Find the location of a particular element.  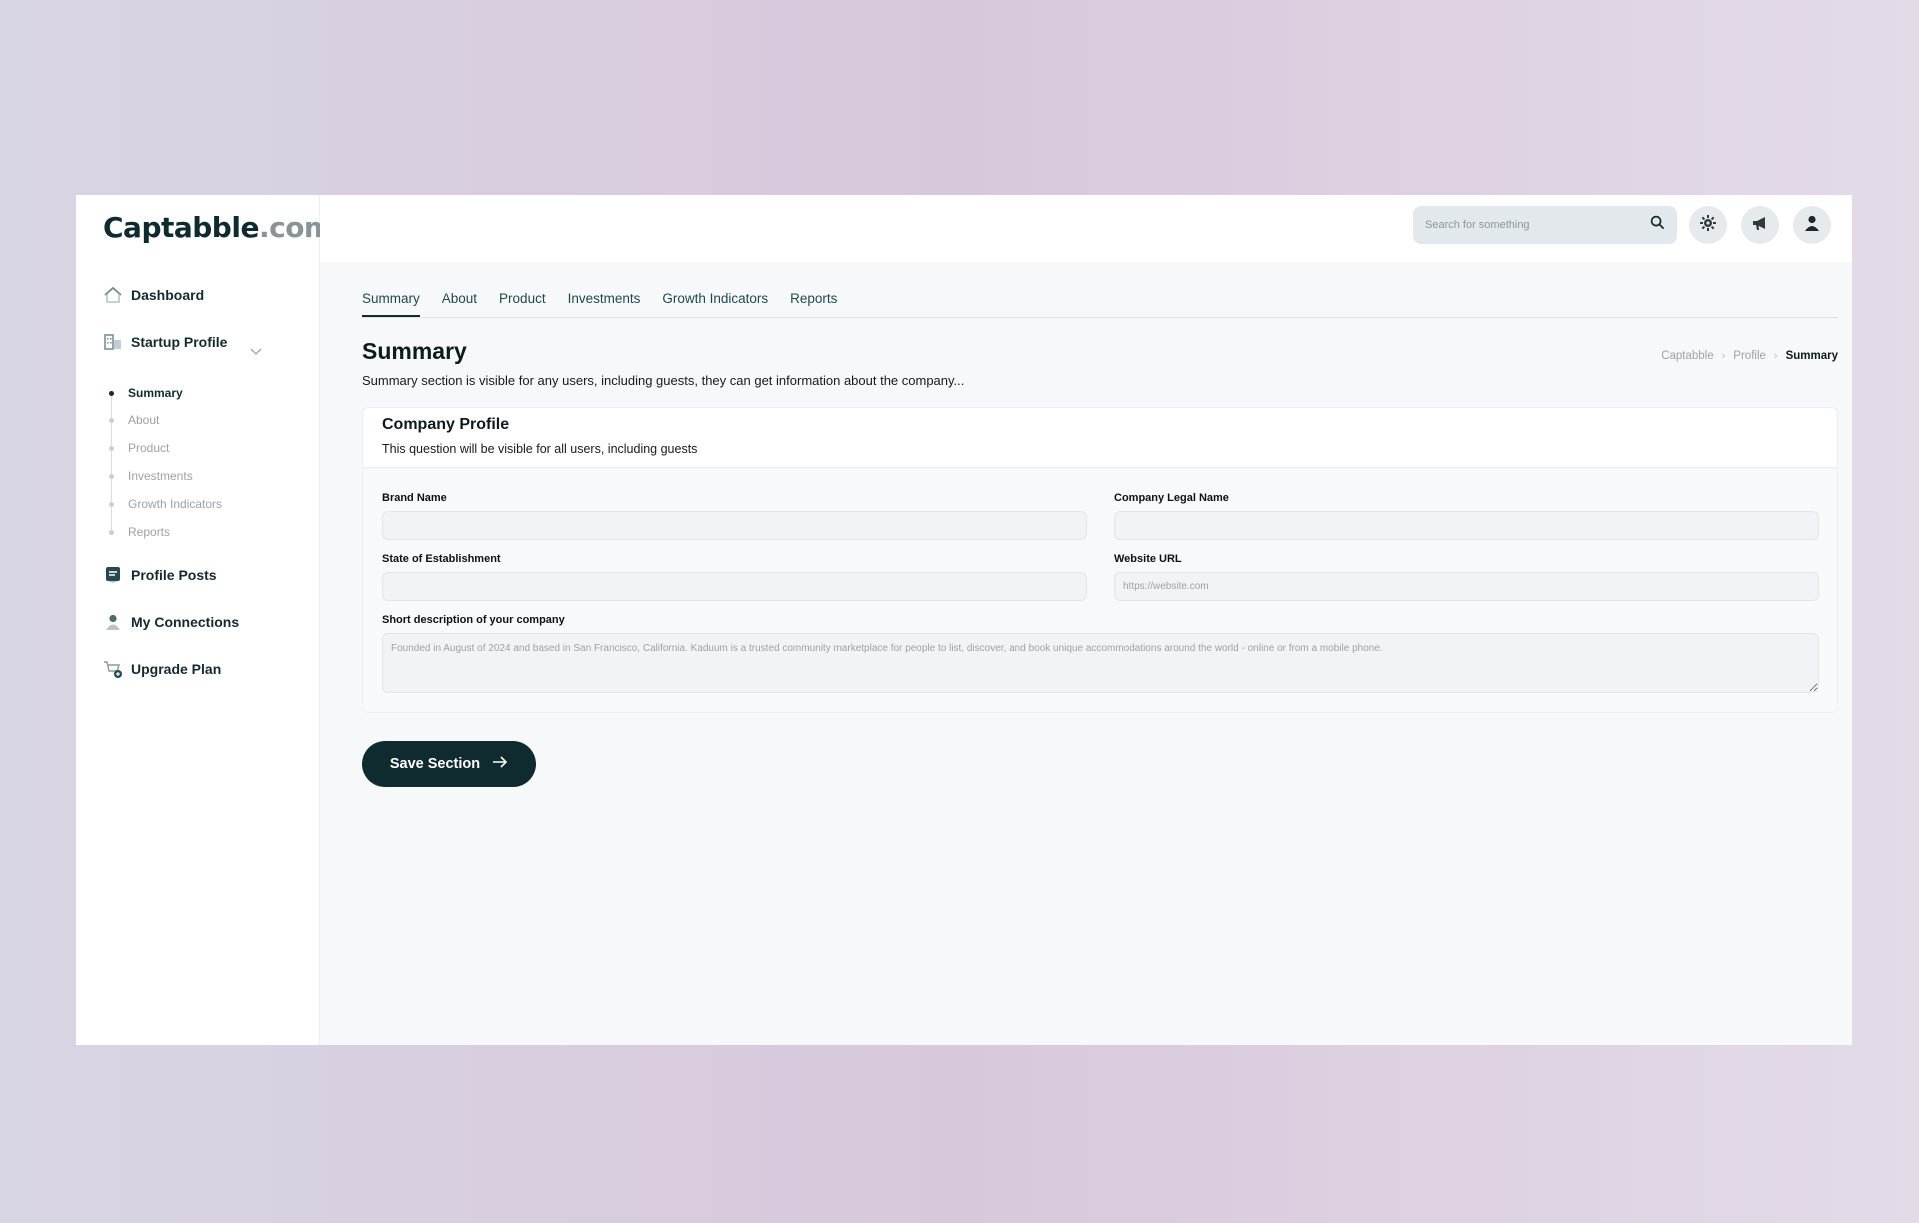

breadcrumb-item: Captabble is located at coordinates (1687, 356).